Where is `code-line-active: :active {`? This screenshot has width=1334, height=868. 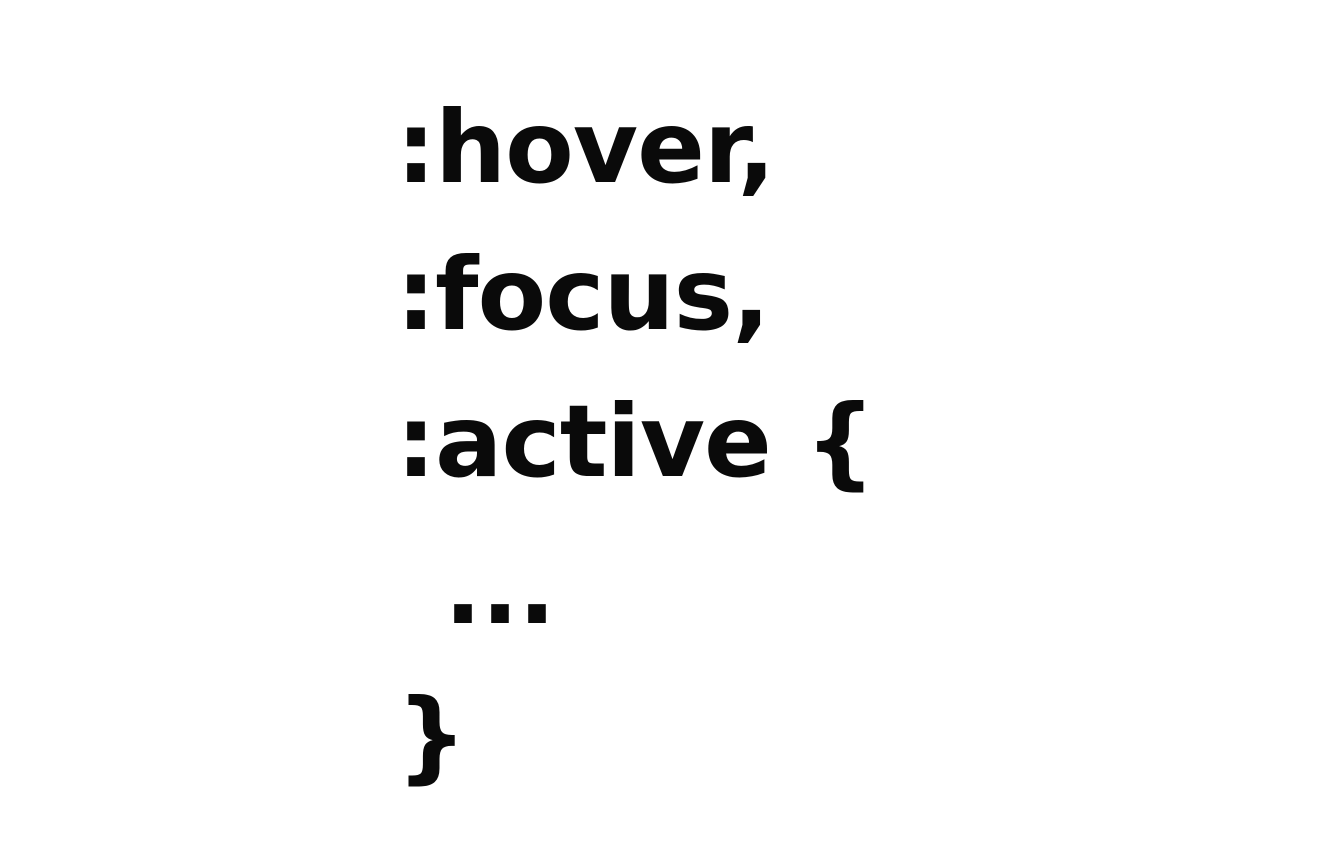
code-line-active: :active { is located at coordinates (636, 441).